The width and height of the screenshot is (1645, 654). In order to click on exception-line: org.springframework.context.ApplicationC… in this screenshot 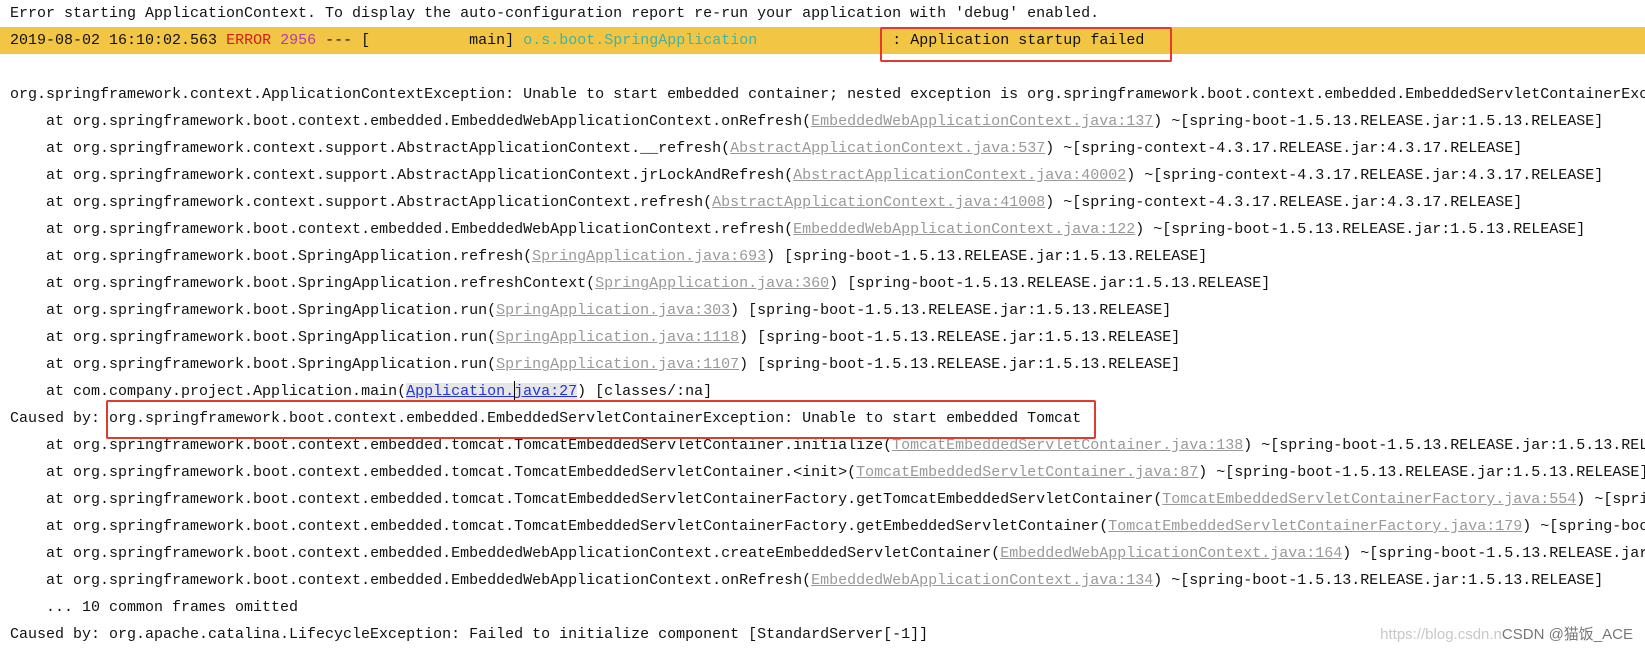, I will do `click(827, 94)`.